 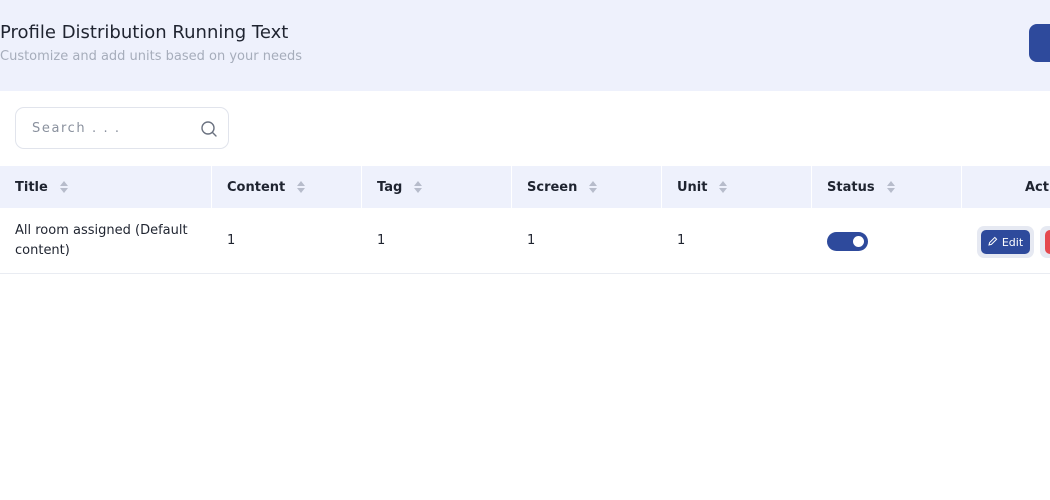 What do you see at coordinates (692, 187) in the screenshot?
I see `column-label: Unit` at bounding box center [692, 187].